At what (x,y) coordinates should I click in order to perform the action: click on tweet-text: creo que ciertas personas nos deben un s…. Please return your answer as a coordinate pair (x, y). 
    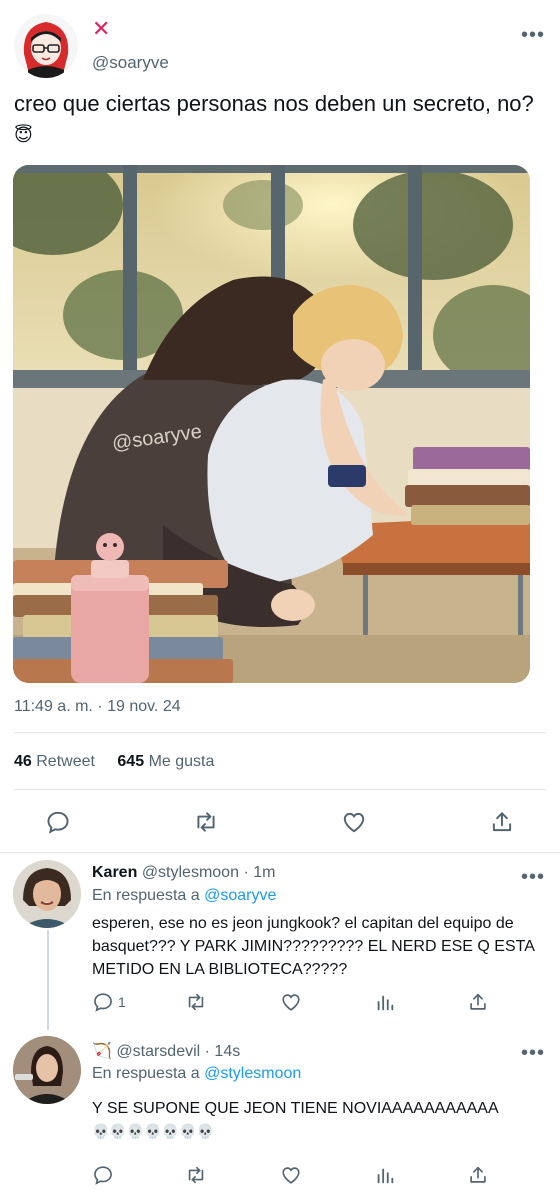
    Looking at the image, I should click on (279, 119).